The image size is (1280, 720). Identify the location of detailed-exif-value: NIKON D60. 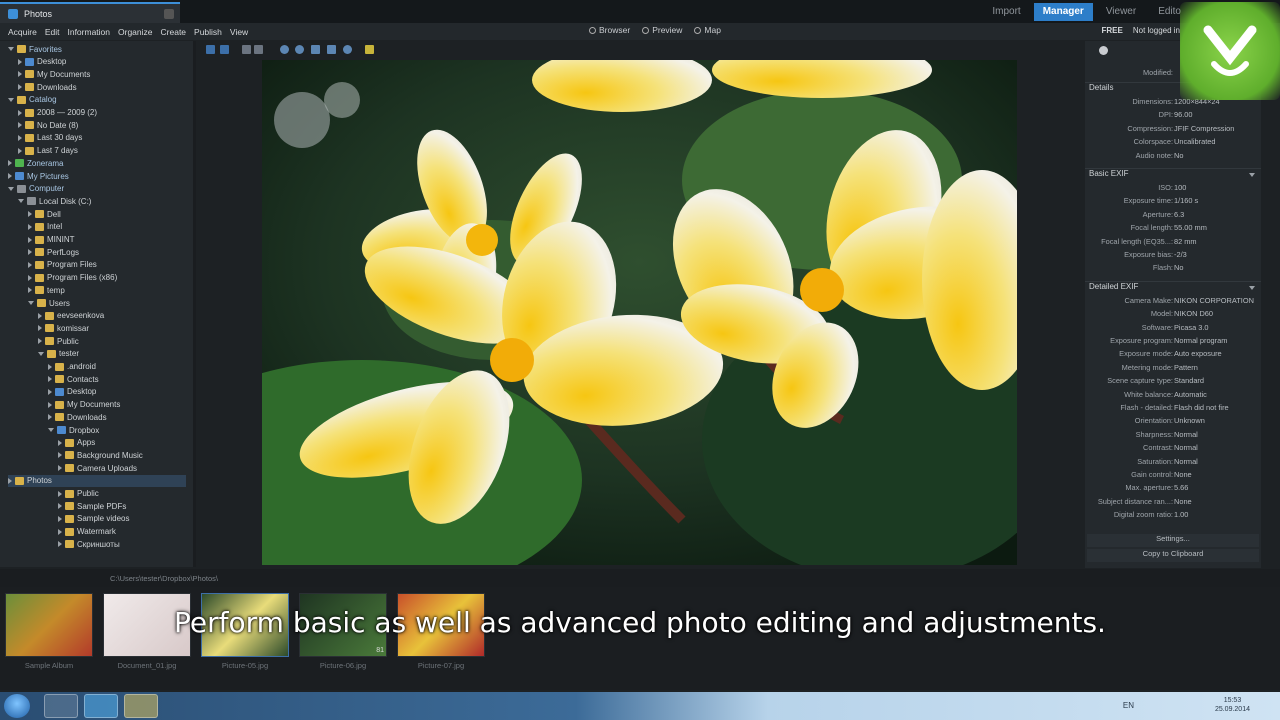
(1193, 313).